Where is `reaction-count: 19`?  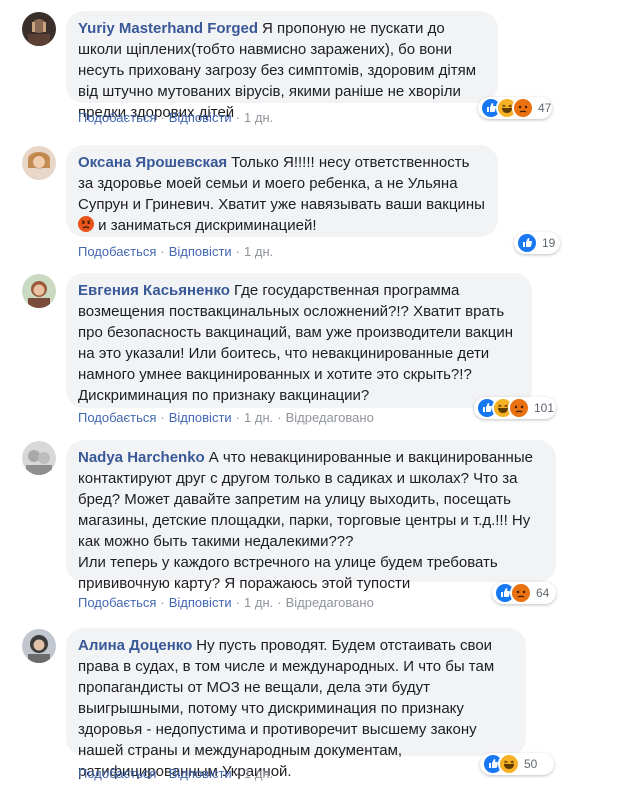 reaction-count: 19 is located at coordinates (549, 243).